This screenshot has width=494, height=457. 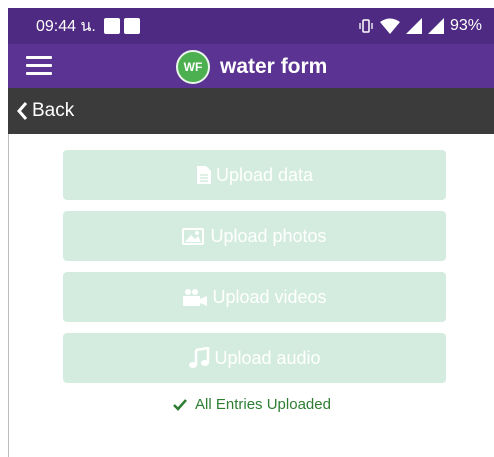 I want to click on checkmark-icon, so click(x=180, y=404).